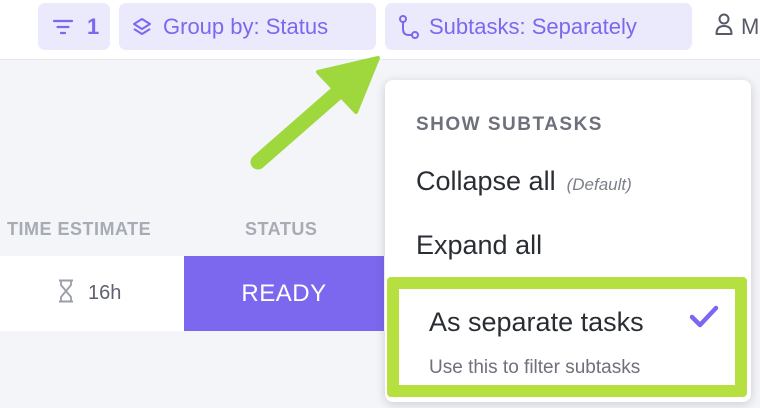 Image resolution: width=760 pixels, height=408 pixels. Describe the element at coordinates (409, 26) in the screenshot. I see `subtasks-icon` at that location.